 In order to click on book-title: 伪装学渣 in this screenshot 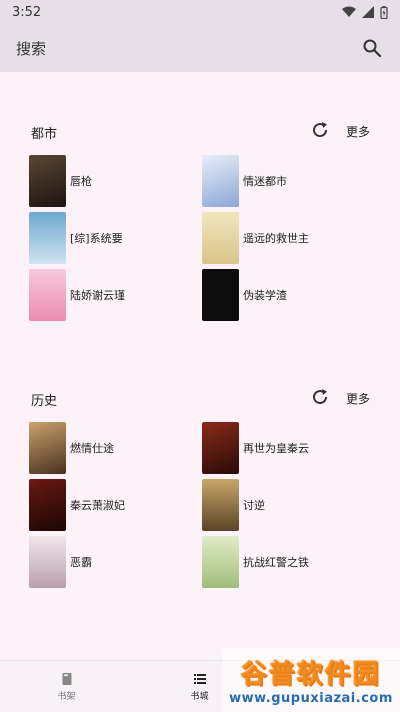, I will do `click(265, 295)`.